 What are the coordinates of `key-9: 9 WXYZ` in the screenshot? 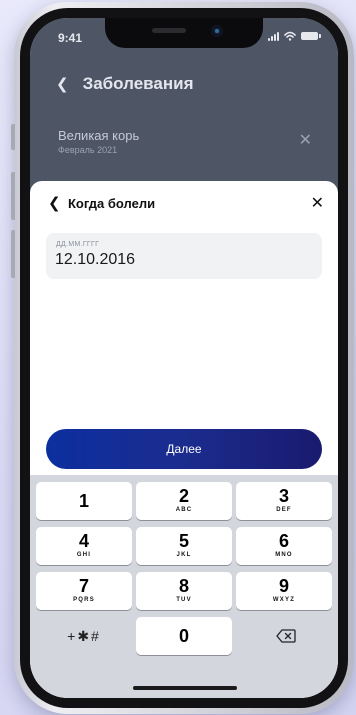 It's located at (284, 591).